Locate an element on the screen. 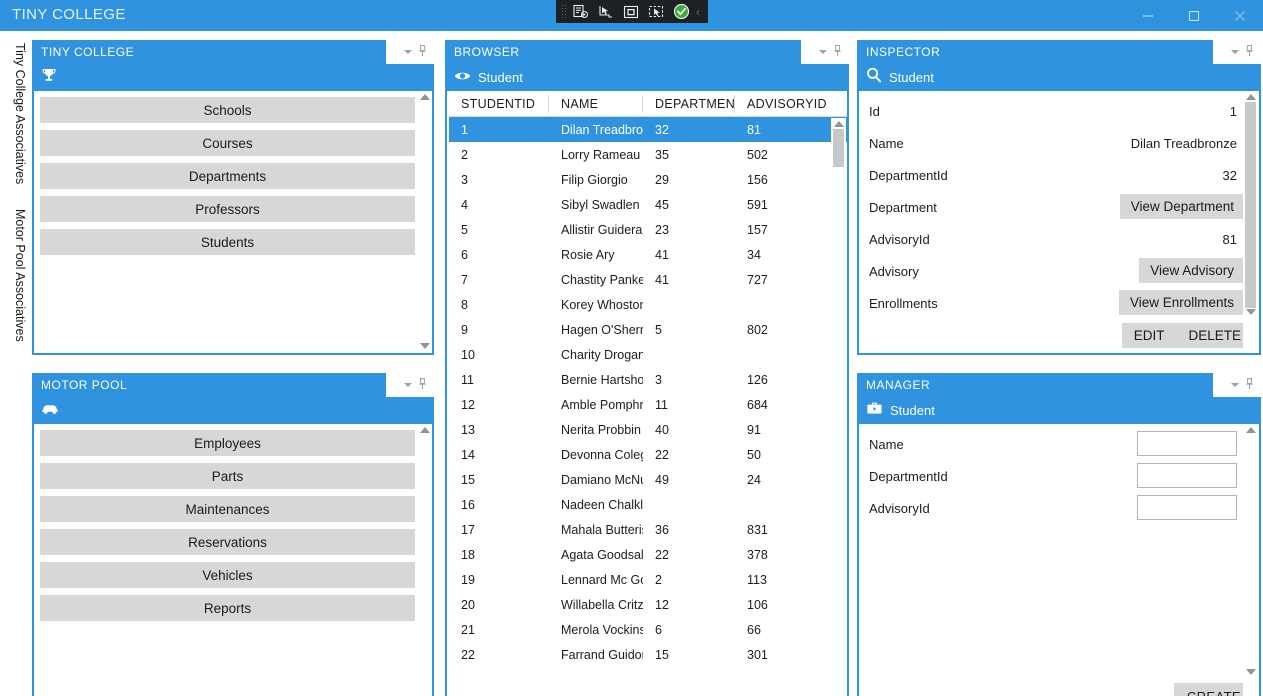  panel-title: BROWSER is located at coordinates (487, 52).